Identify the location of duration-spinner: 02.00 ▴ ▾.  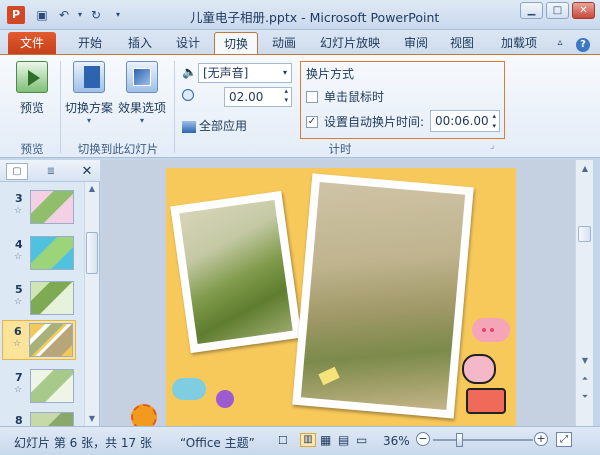
(258, 97).